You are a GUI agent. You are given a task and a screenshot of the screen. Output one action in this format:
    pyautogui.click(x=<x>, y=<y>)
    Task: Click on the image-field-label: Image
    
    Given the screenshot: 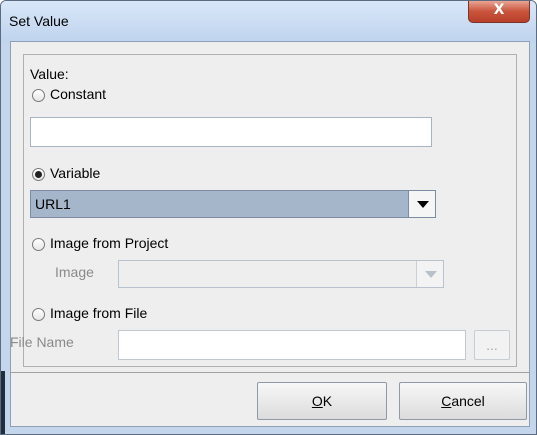 What is the action you would take?
    pyautogui.click(x=74, y=272)
    